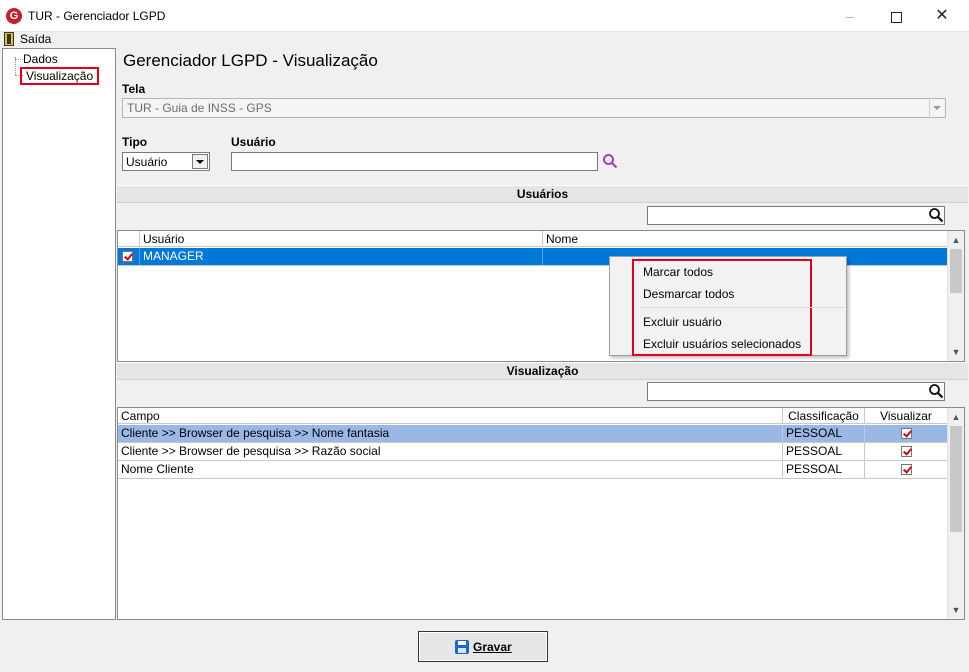  Describe the element at coordinates (722, 344) in the screenshot. I see `menu-item-excluir-selecionados: Excluir usuários selecionados` at that location.